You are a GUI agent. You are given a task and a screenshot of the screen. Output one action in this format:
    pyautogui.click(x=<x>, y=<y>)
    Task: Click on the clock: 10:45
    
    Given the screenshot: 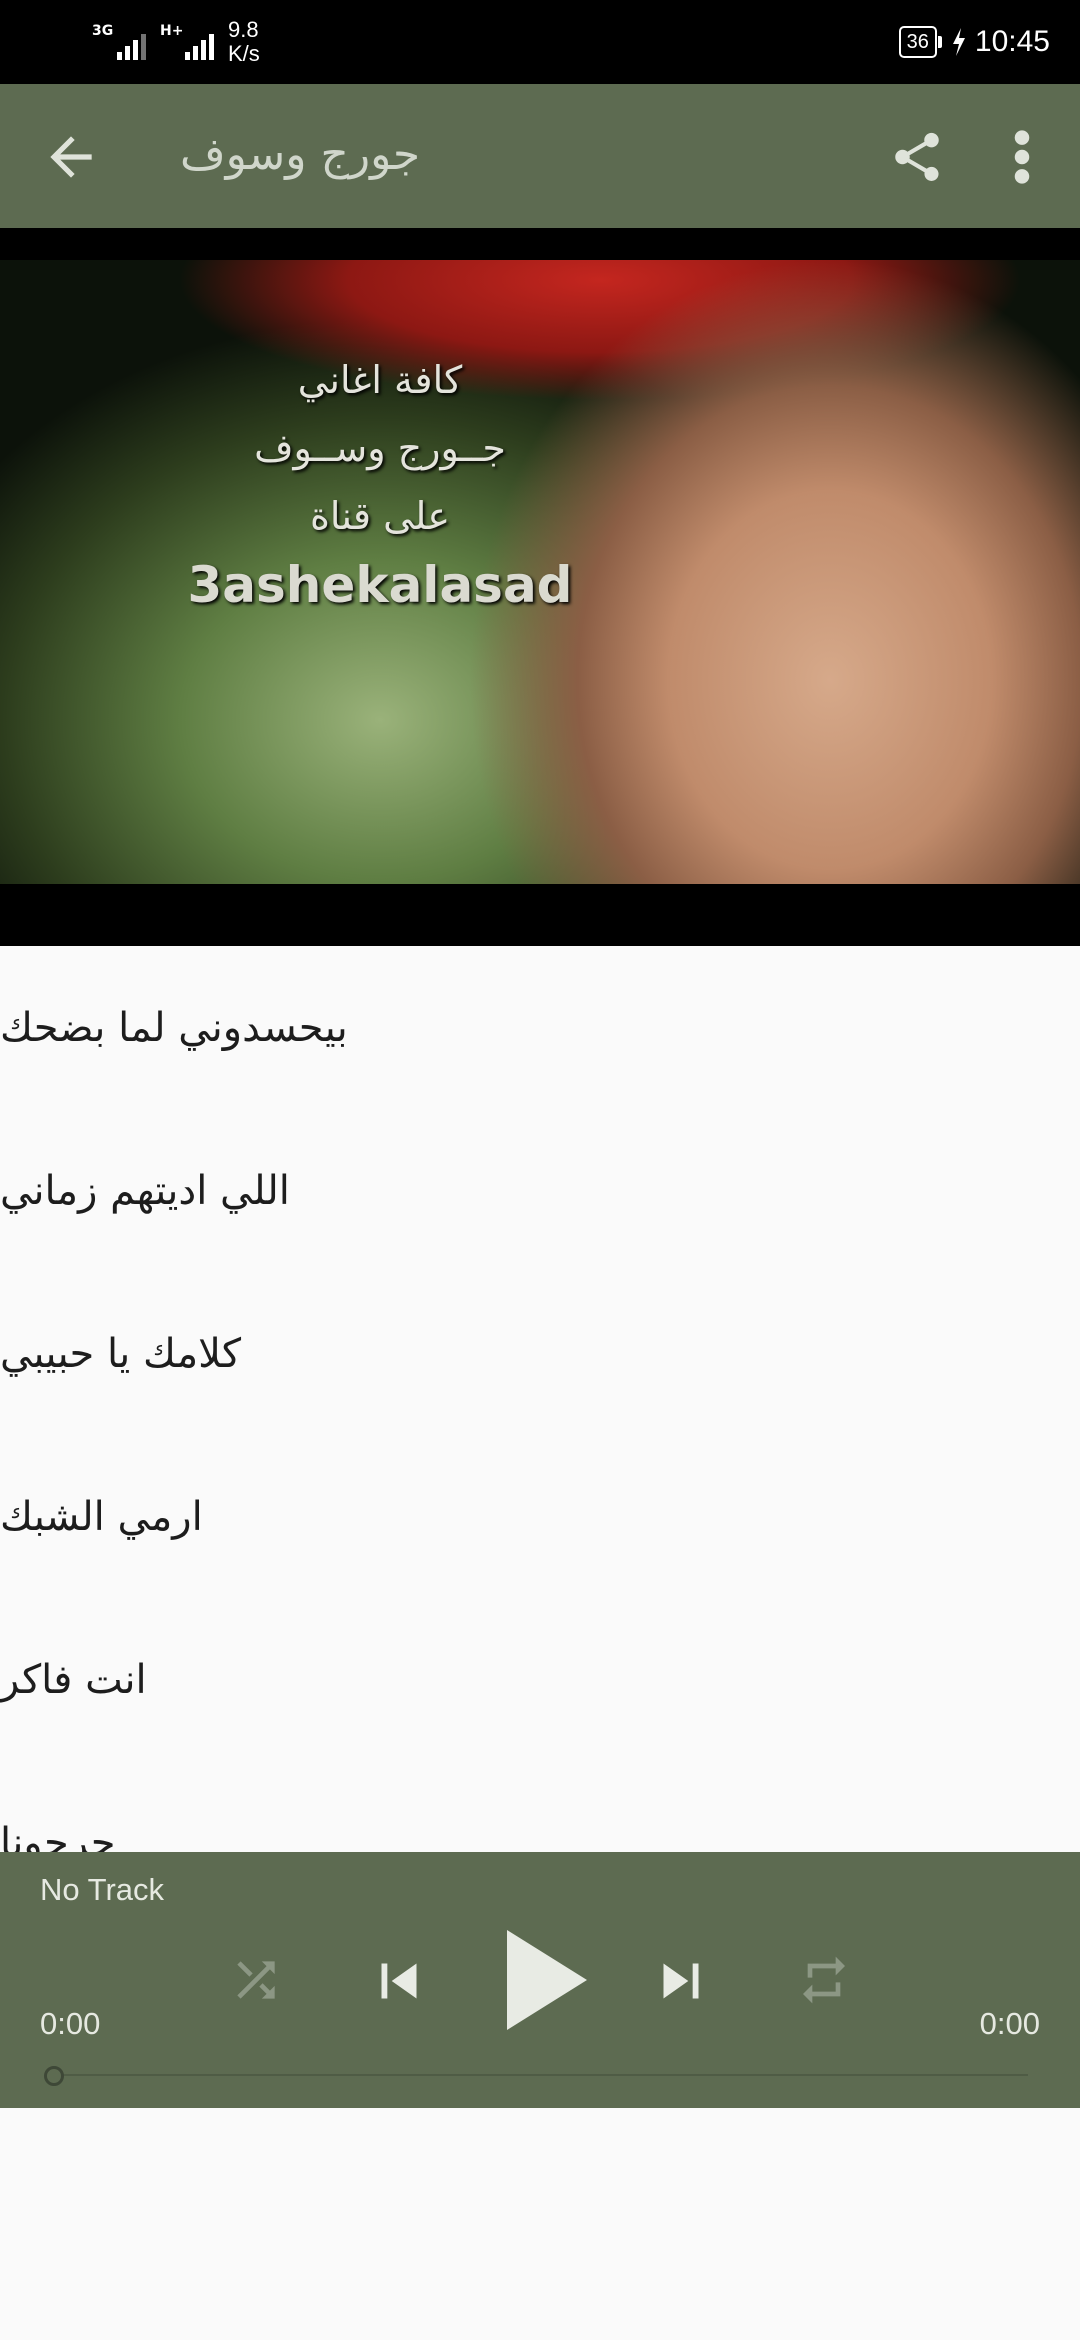 What is the action you would take?
    pyautogui.click(x=1012, y=41)
    